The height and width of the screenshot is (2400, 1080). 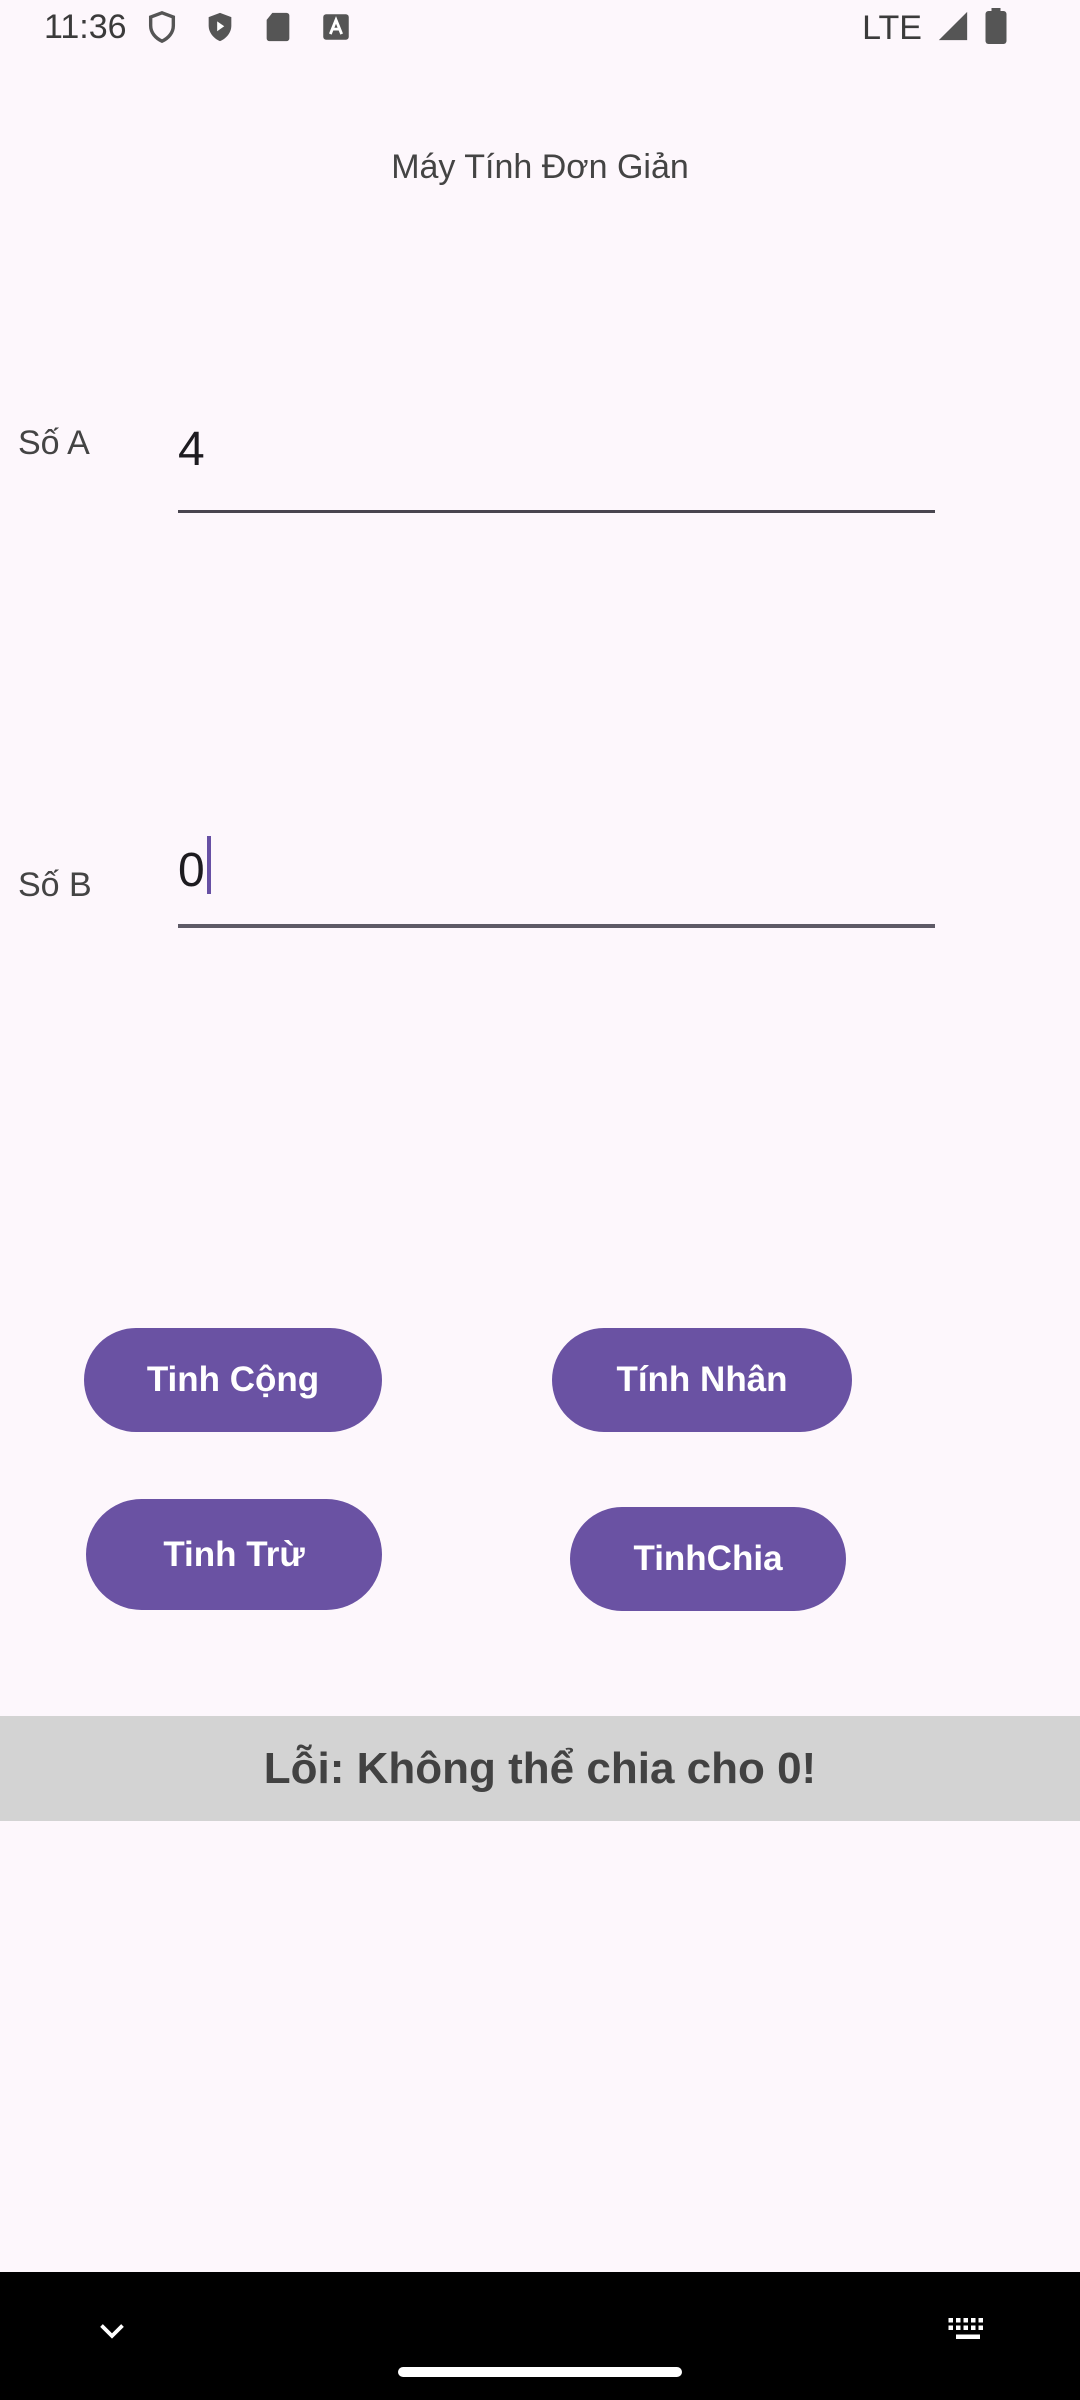 What do you see at coordinates (702, 1380) in the screenshot?
I see `multiply-button: Tính Nhân` at bounding box center [702, 1380].